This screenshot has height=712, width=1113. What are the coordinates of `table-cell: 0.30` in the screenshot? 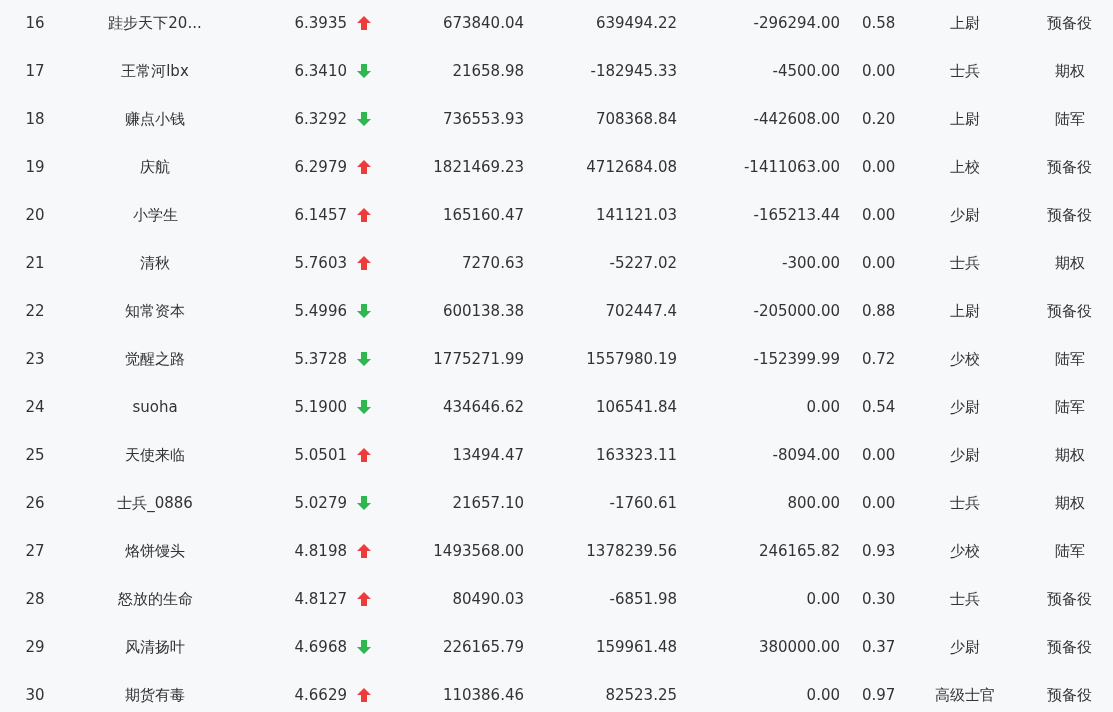 It's located at (879, 599).